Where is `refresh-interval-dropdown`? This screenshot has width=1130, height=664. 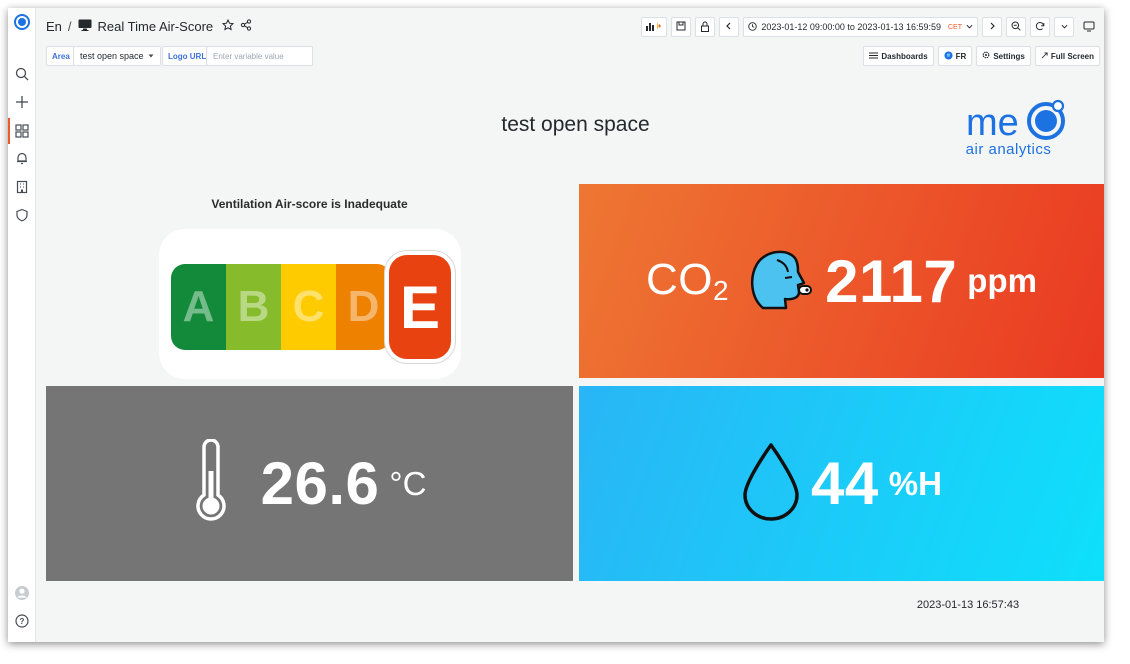
refresh-interval-dropdown is located at coordinates (1064, 27).